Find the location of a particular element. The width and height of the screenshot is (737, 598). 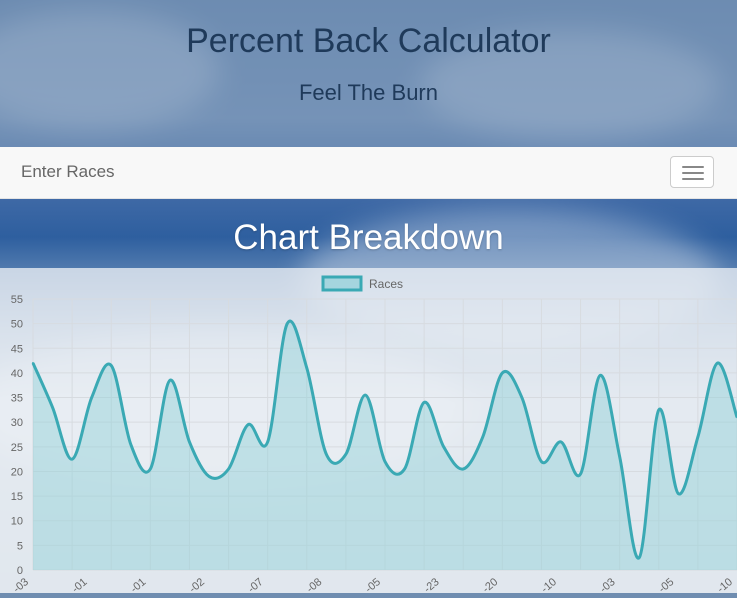

y-tick-label: 35 is located at coordinates (17, 399).